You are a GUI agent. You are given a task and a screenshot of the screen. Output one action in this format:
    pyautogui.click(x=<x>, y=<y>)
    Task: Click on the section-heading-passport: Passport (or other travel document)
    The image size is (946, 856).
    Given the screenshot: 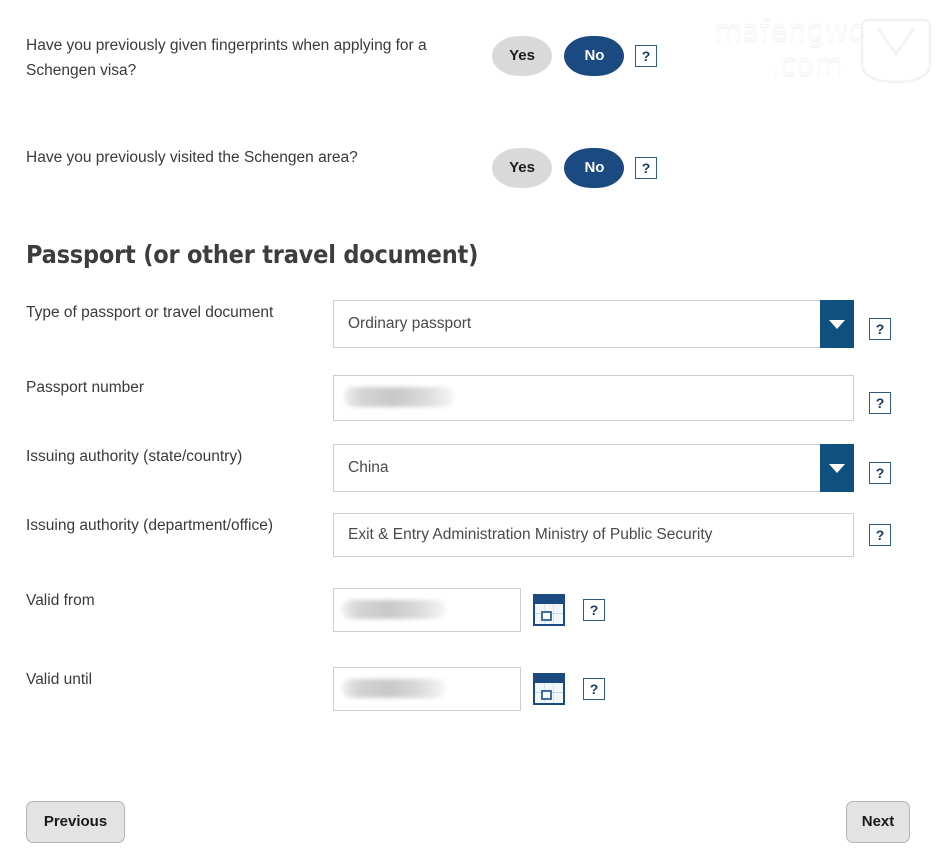 What is the action you would take?
    pyautogui.click(x=252, y=254)
    